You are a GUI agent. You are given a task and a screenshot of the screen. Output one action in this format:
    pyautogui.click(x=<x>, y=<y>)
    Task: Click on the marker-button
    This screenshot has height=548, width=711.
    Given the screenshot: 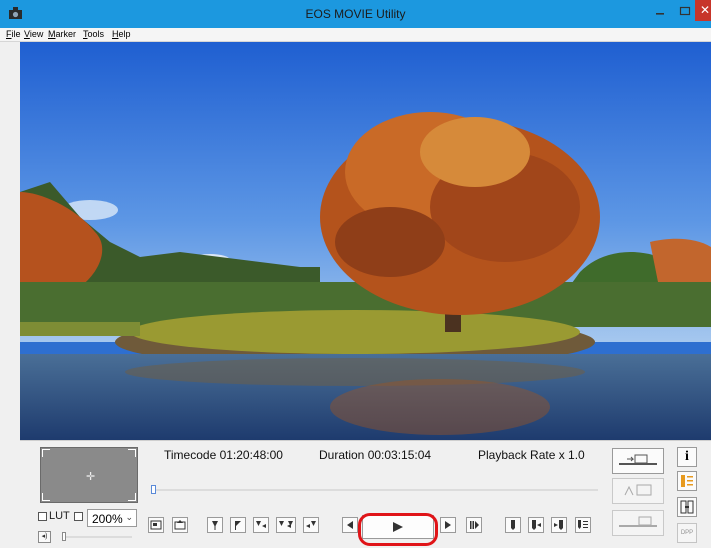 What is the action you would take?
    pyautogui.click(x=513, y=525)
    